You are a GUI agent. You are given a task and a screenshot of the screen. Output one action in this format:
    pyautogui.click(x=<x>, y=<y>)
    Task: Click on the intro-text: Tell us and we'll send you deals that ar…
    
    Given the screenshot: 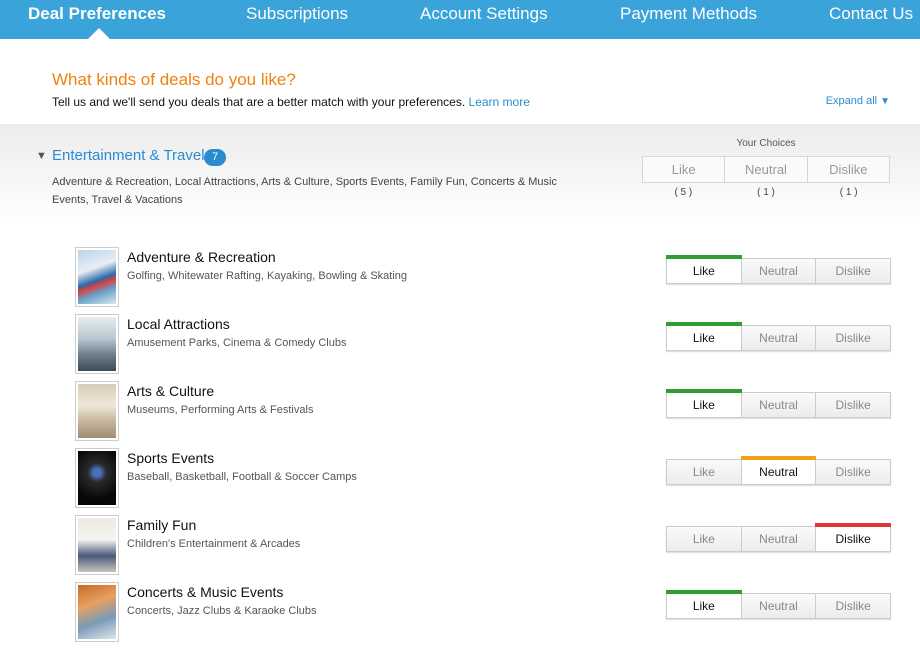 What is the action you would take?
    pyautogui.click(x=291, y=102)
    